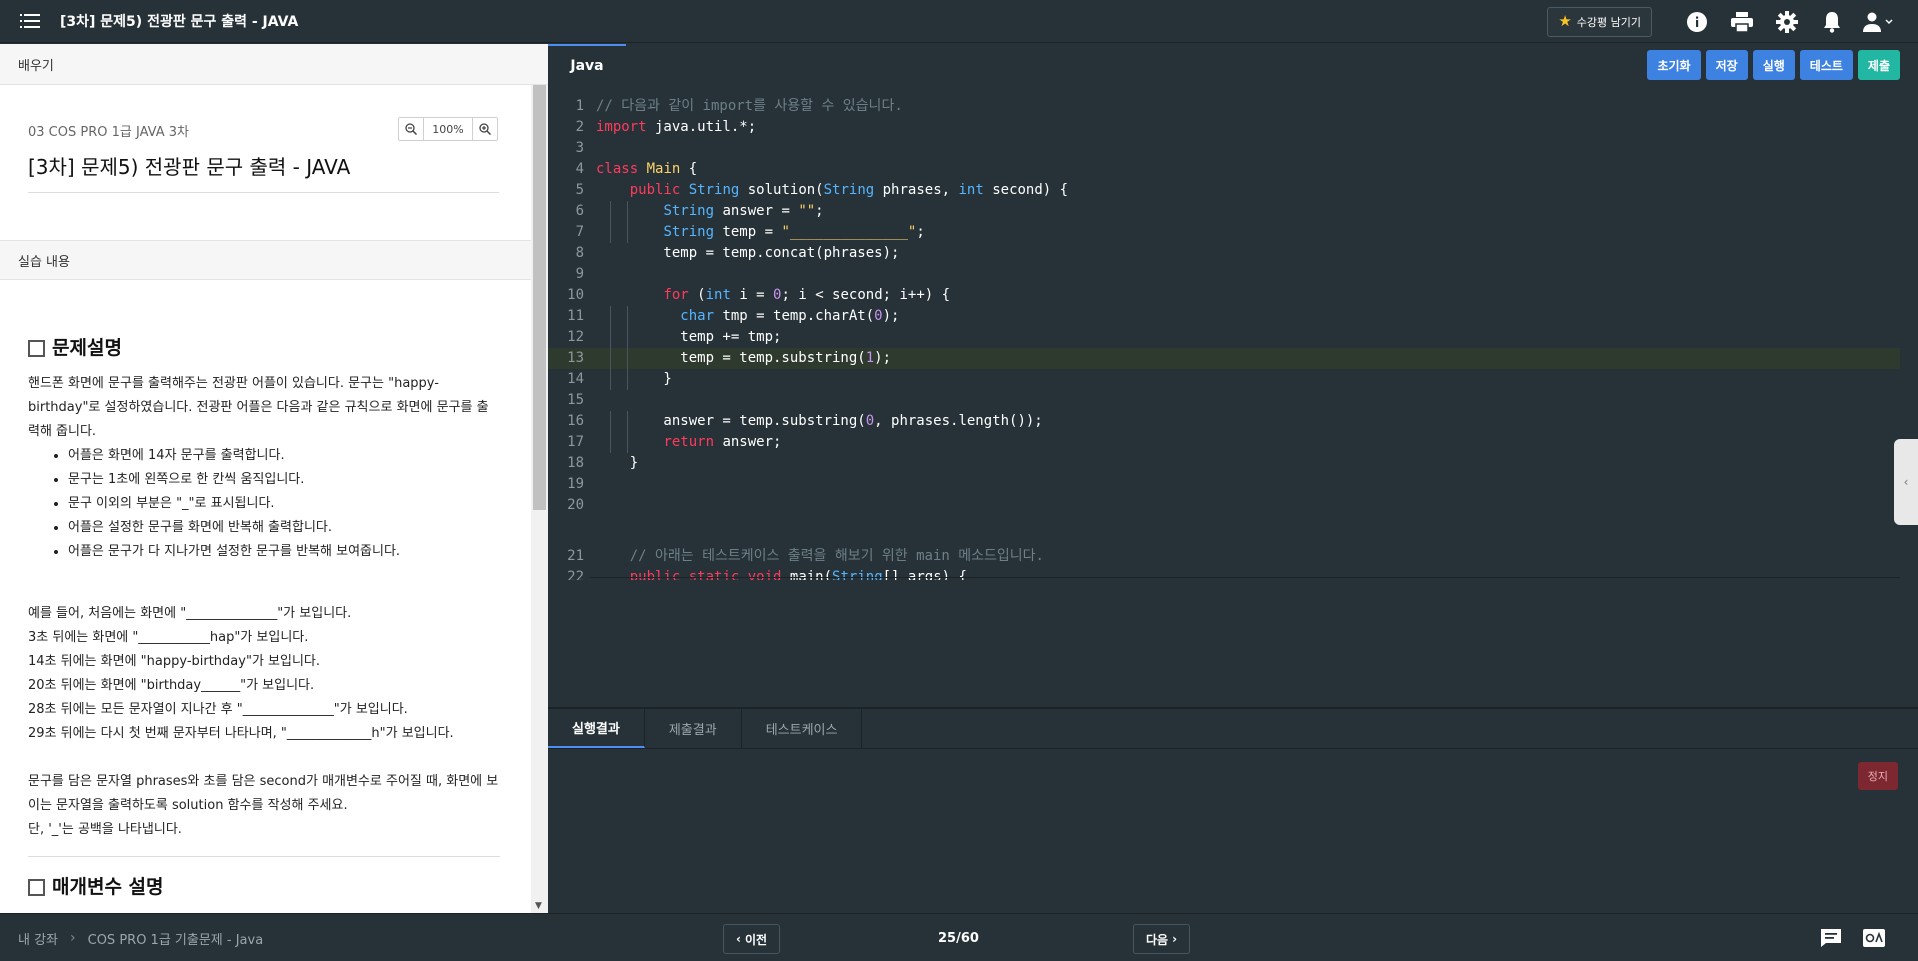 The height and width of the screenshot is (961, 1918). I want to click on lesson-scrollbar: ▼, so click(539, 499).